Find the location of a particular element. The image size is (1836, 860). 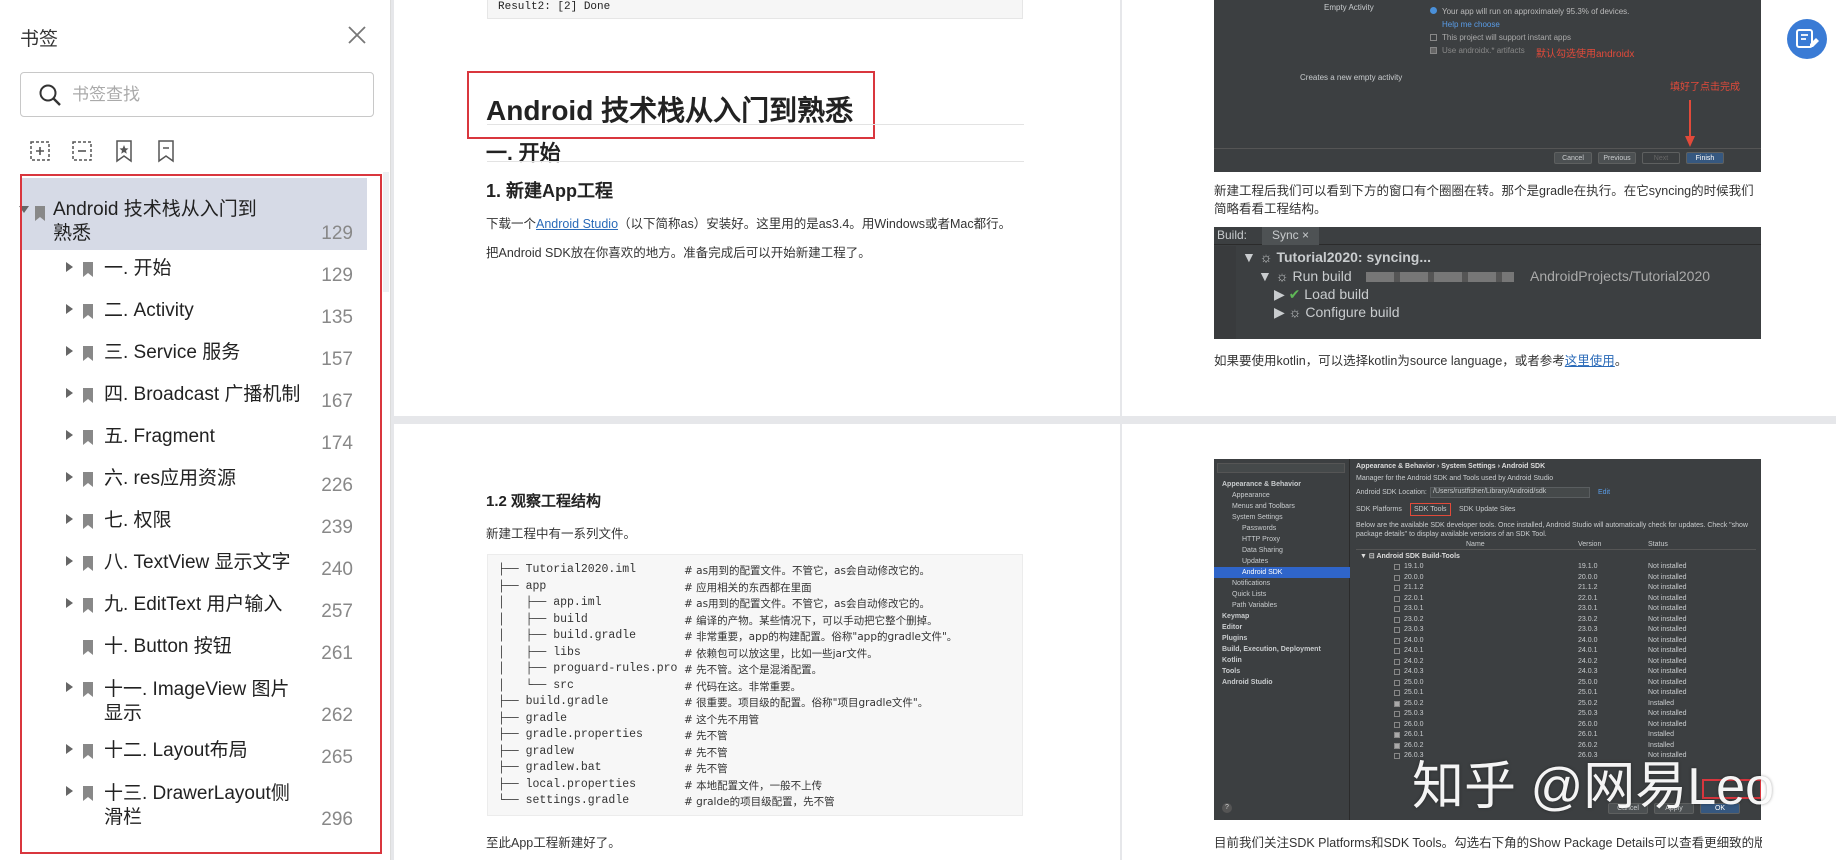

help-link: Help me choose is located at coordinates (1471, 24).